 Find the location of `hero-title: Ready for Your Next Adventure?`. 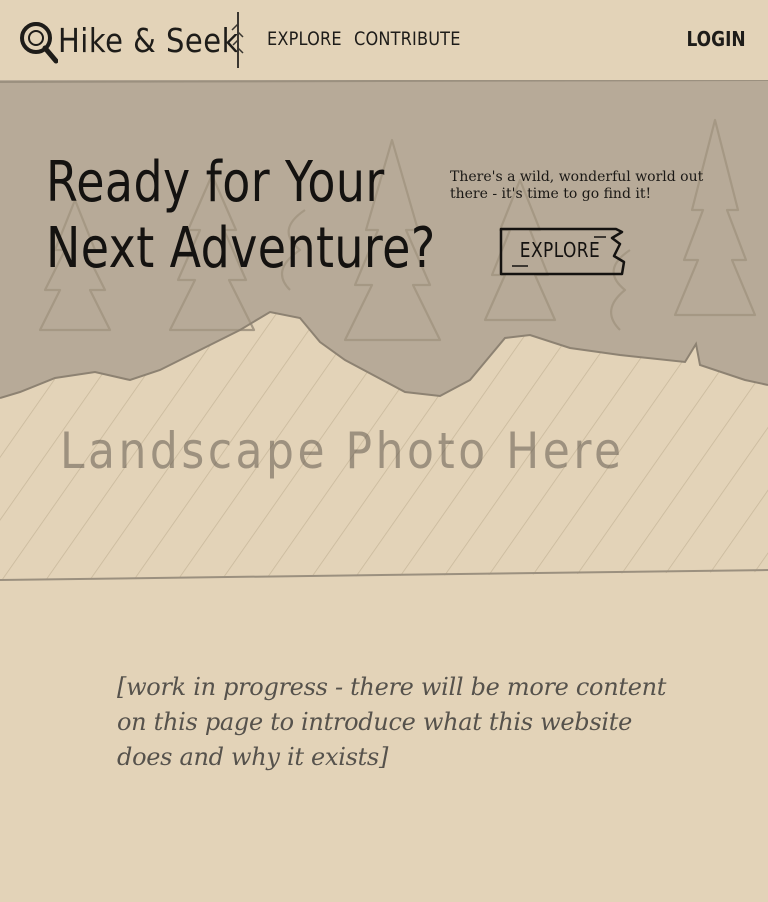

hero-title: Ready for Your Next Adventure? is located at coordinates (241, 216).